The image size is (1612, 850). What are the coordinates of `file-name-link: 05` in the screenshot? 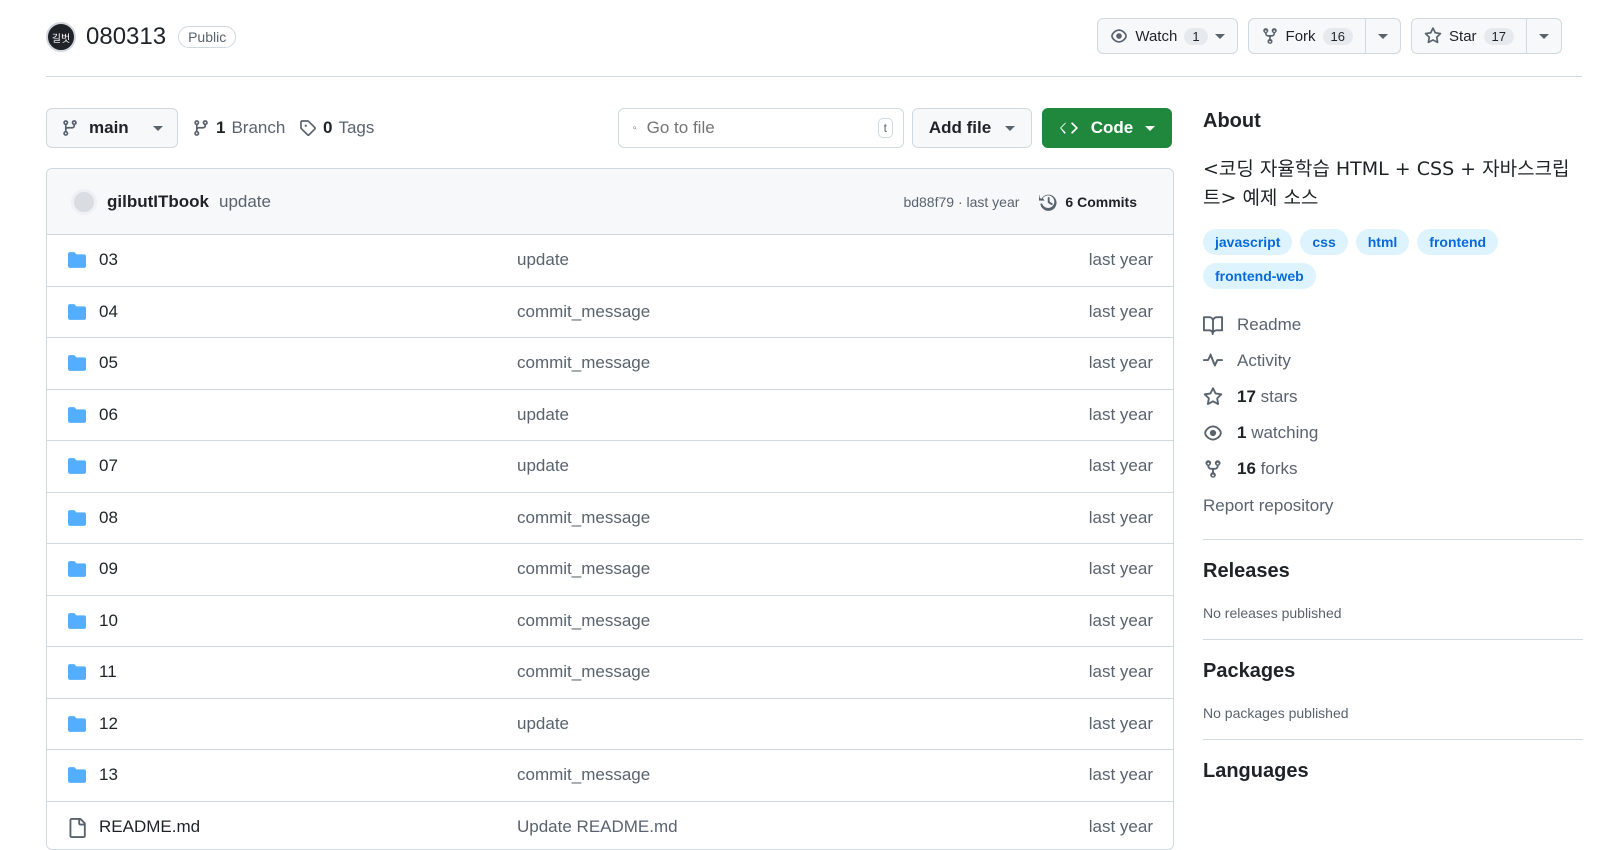 It's located at (108, 363).